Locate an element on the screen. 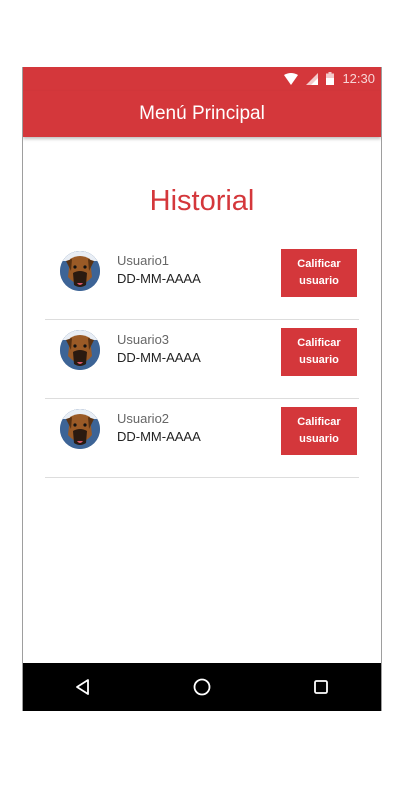  home-button is located at coordinates (202, 687).